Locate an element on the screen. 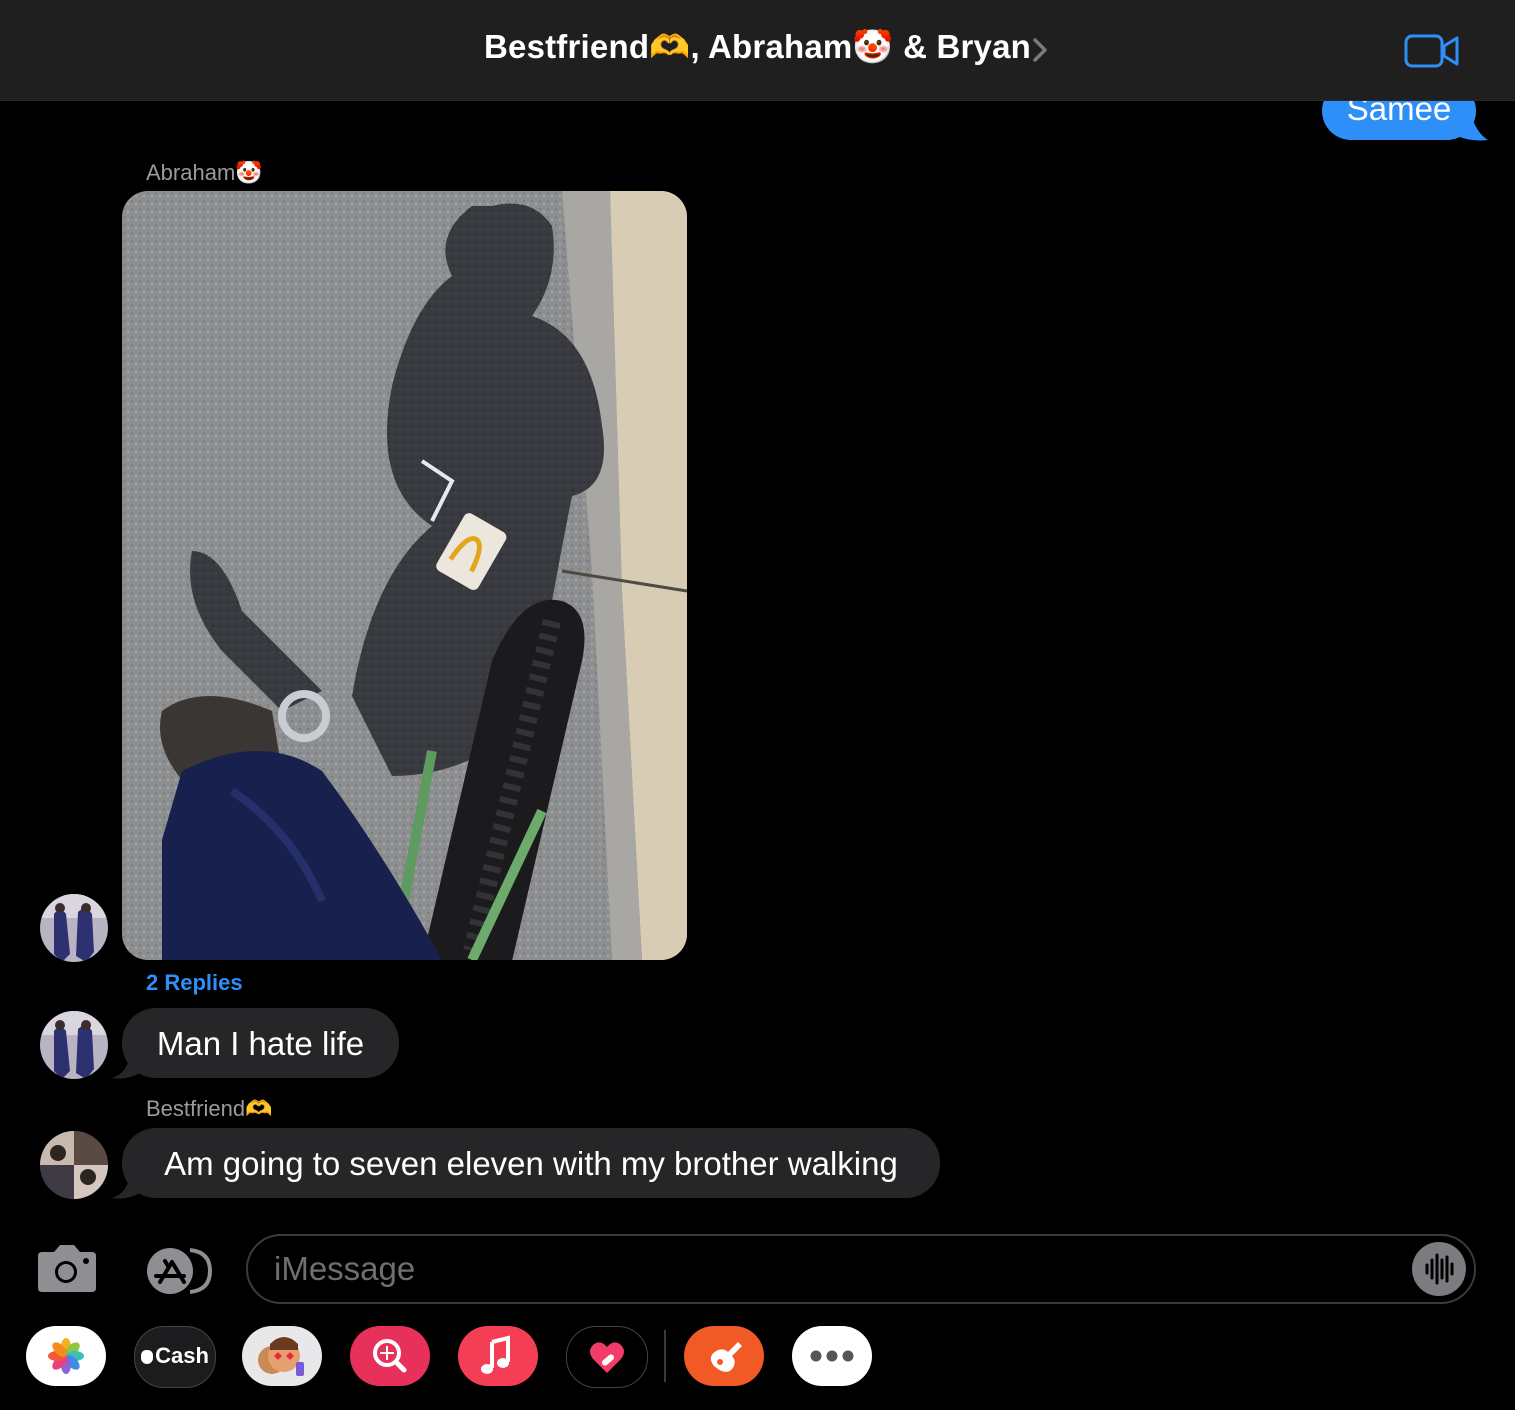 This screenshot has width=1515, height=1410. app-tray: Cash is located at coordinates (757, 1365).